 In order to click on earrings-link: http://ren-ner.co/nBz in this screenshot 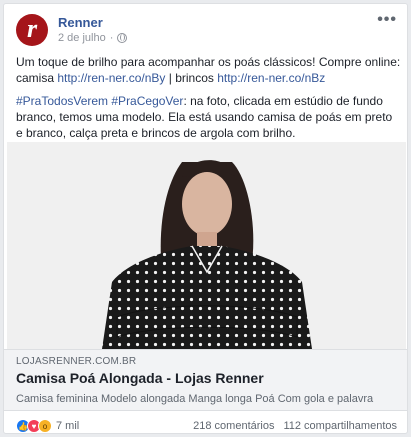, I will do `click(271, 78)`.